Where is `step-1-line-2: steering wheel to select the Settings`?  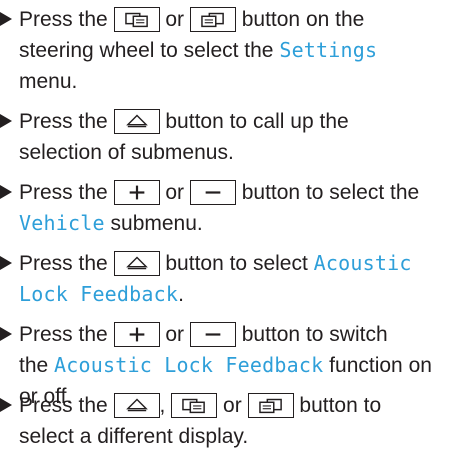 step-1-line-2: steering wheel to select the Settings is located at coordinates (198, 50).